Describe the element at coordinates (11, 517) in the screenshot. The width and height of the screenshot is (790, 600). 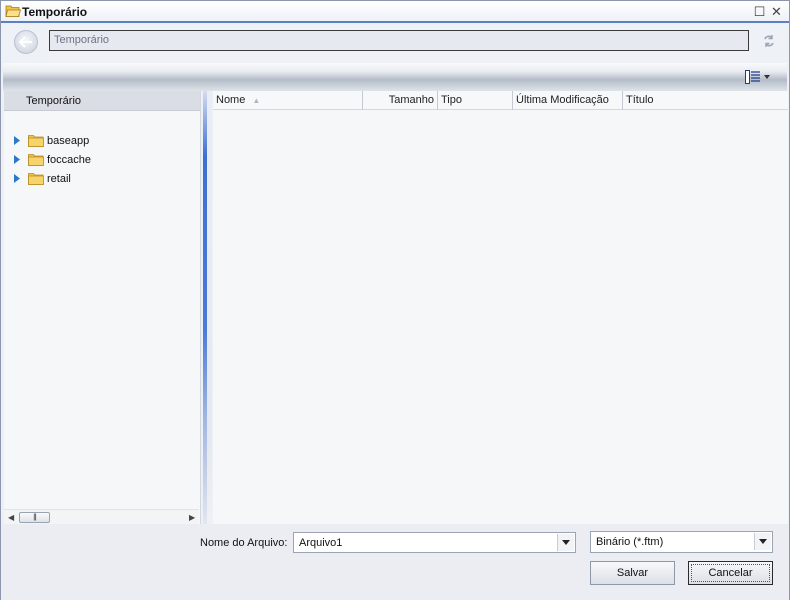
I see `scroll-left-icon: ◀` at that location.